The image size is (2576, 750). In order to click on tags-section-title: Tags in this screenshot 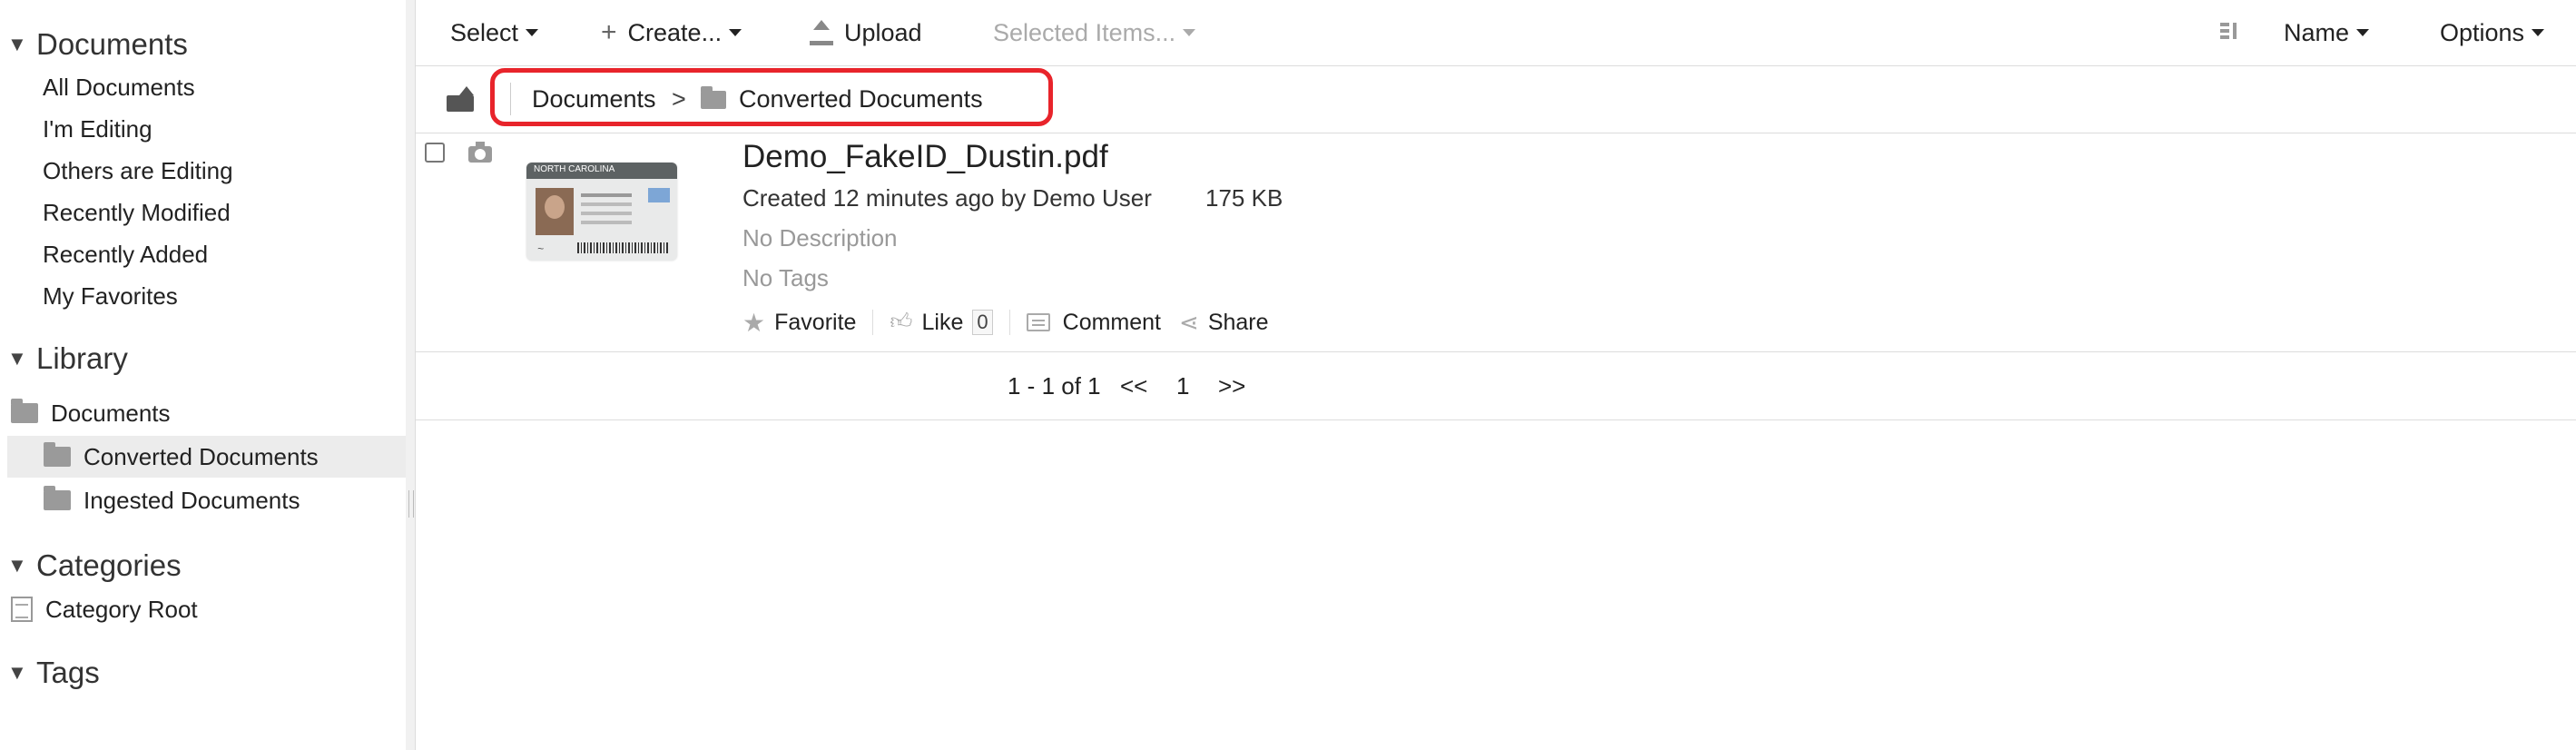, I will do `click(68, 672)`.